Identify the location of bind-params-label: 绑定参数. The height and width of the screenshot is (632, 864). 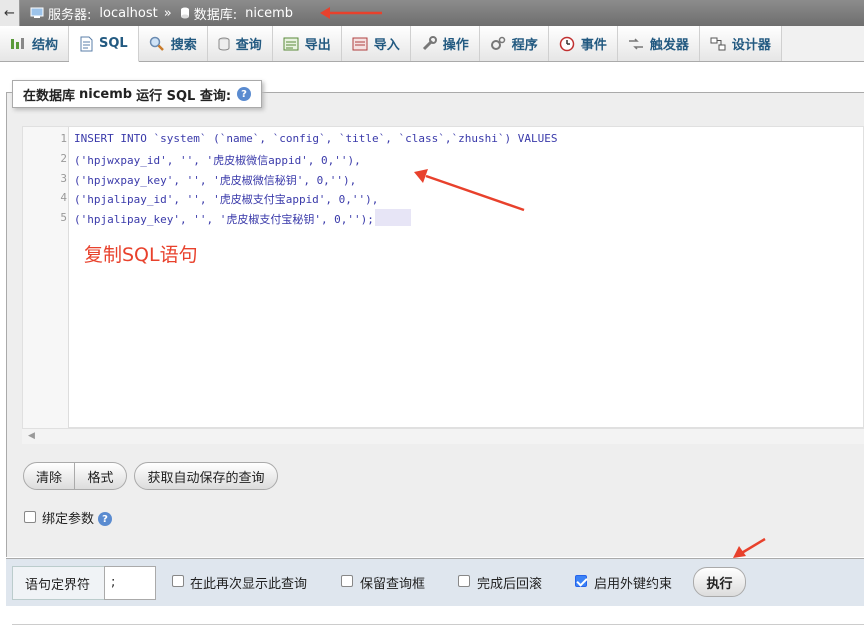
(68, 519).